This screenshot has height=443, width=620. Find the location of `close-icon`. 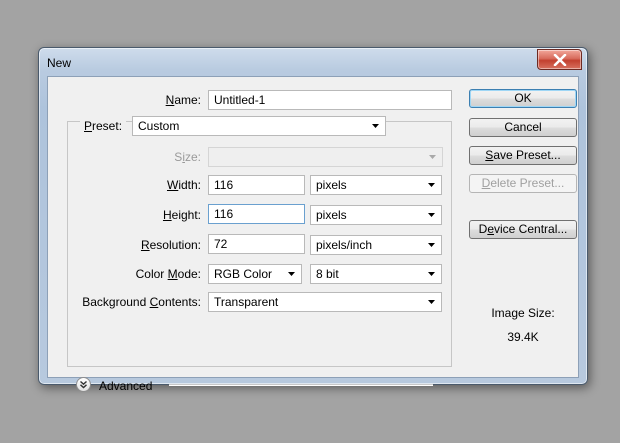

close-icon is located at coordinates (559, 59).